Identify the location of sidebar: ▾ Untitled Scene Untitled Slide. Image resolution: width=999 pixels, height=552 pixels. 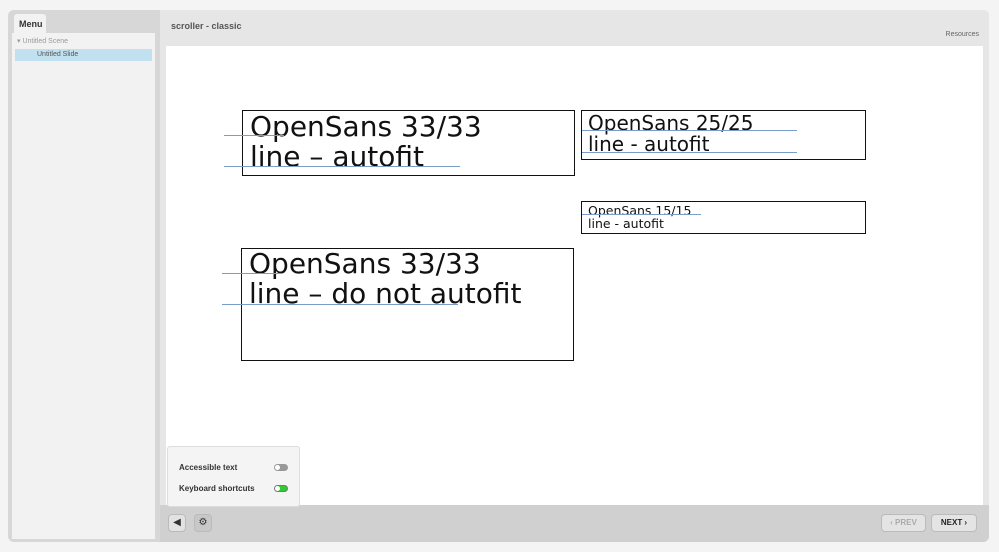
(83, 286).